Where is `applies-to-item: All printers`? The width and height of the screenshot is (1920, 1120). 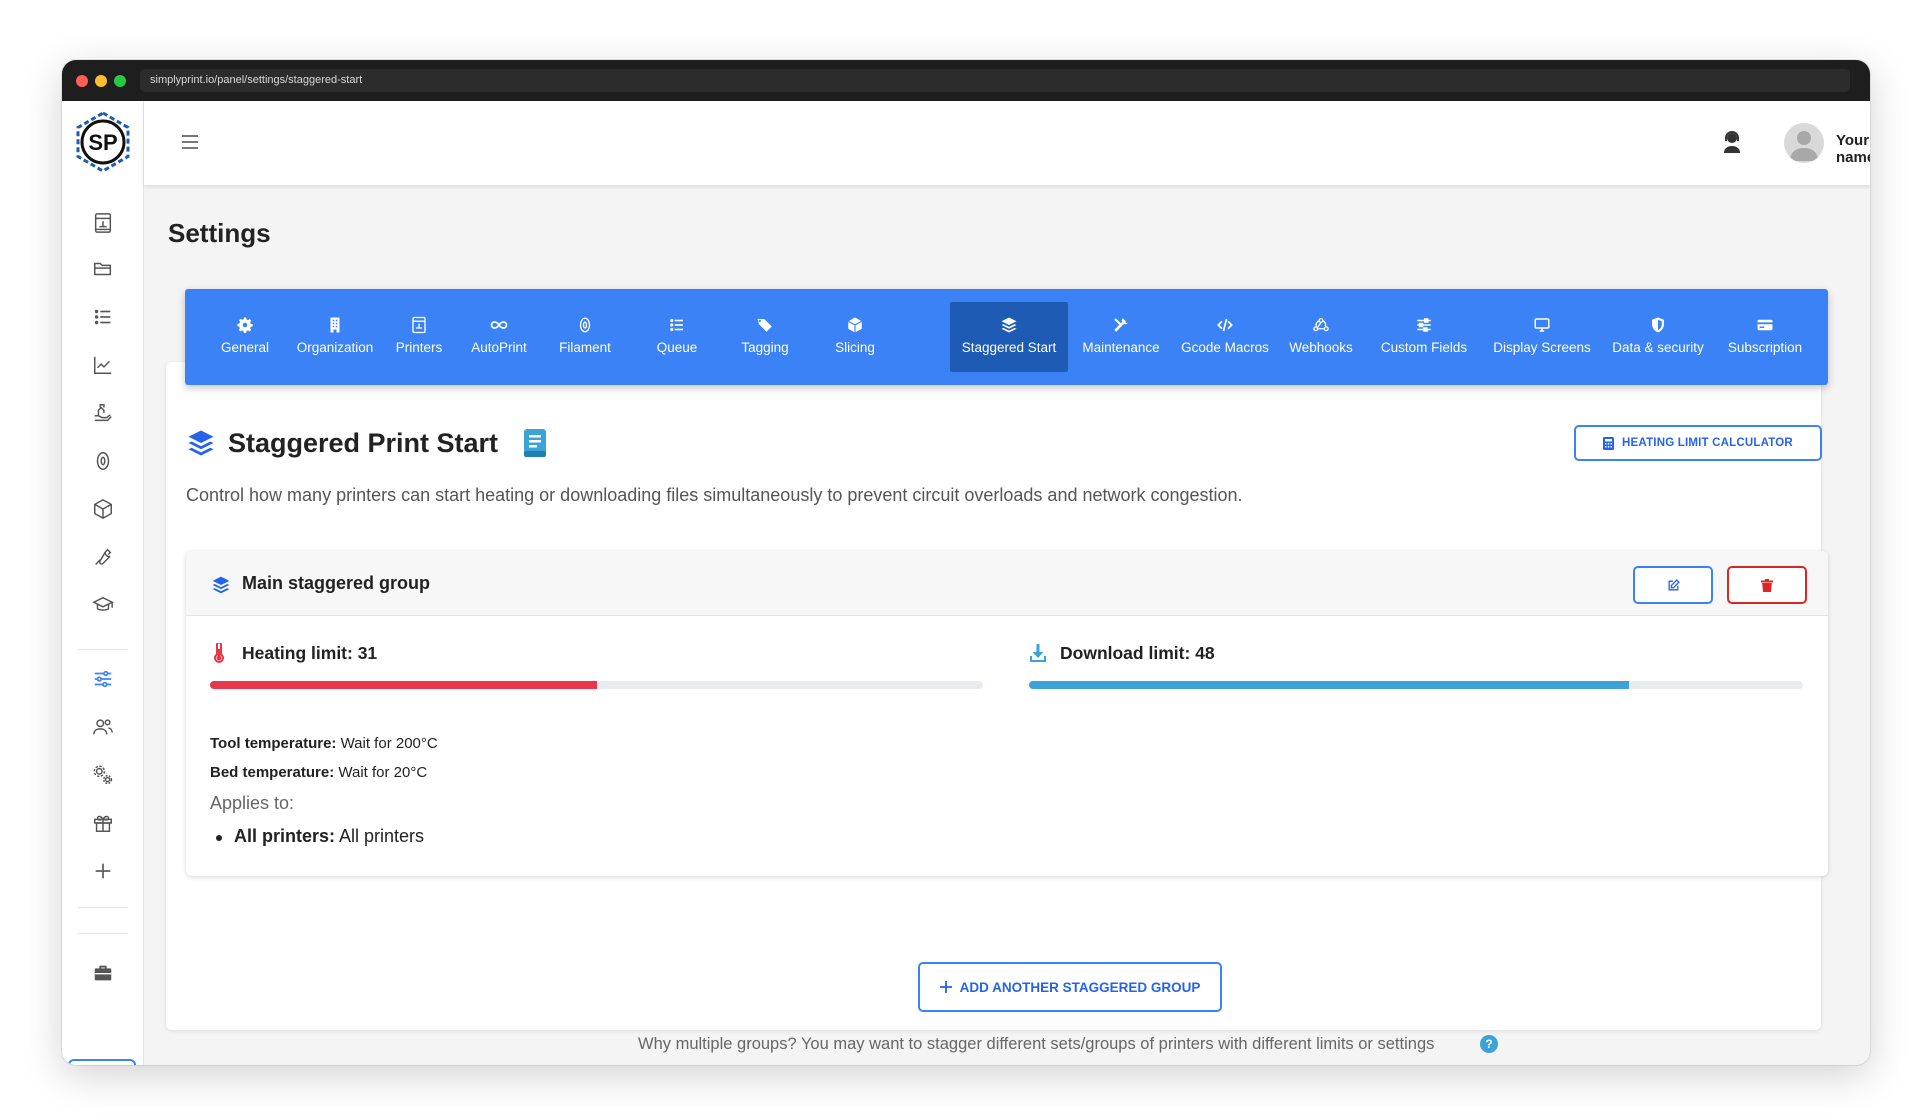 applies-to-item: All printers is located at coordinates (319, 836).